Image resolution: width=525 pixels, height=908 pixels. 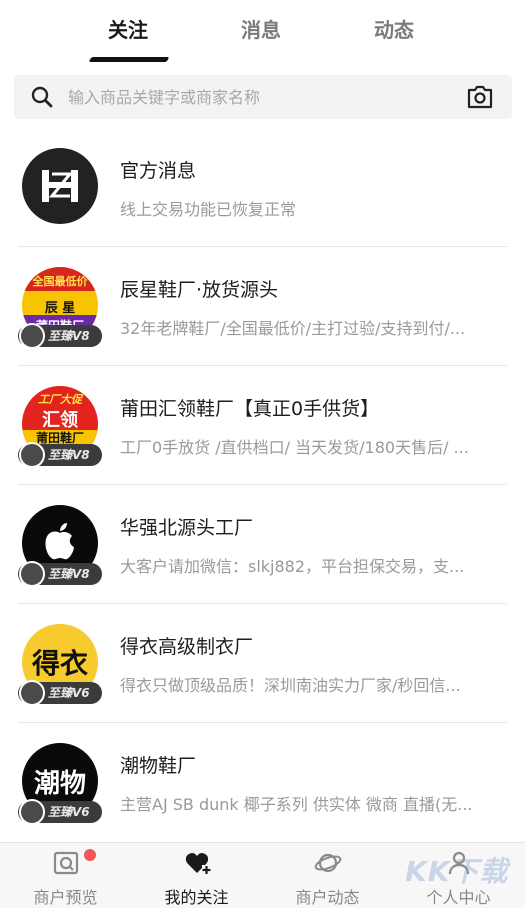 What do you see at coordinates (327, 863) in the screenshot?
I see `planet-icon` at bounding box center [327, 863].